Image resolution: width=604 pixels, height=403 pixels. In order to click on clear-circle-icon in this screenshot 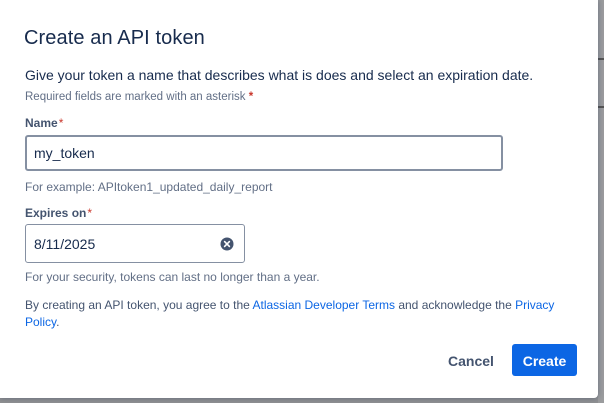, I will do `click(227, 244)`.